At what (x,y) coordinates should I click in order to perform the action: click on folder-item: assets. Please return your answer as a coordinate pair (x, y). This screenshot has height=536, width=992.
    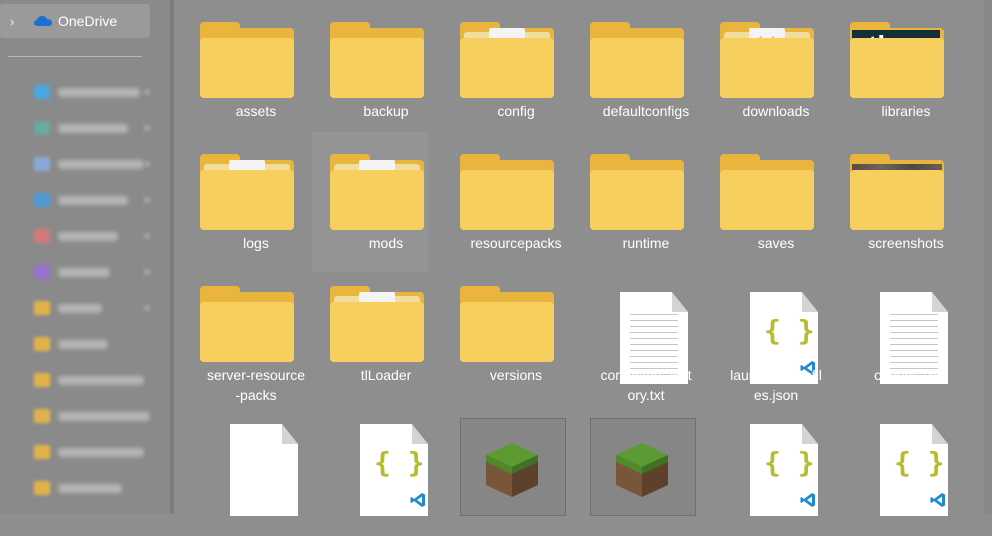
    Looking at the image, I should click on (240, 70).